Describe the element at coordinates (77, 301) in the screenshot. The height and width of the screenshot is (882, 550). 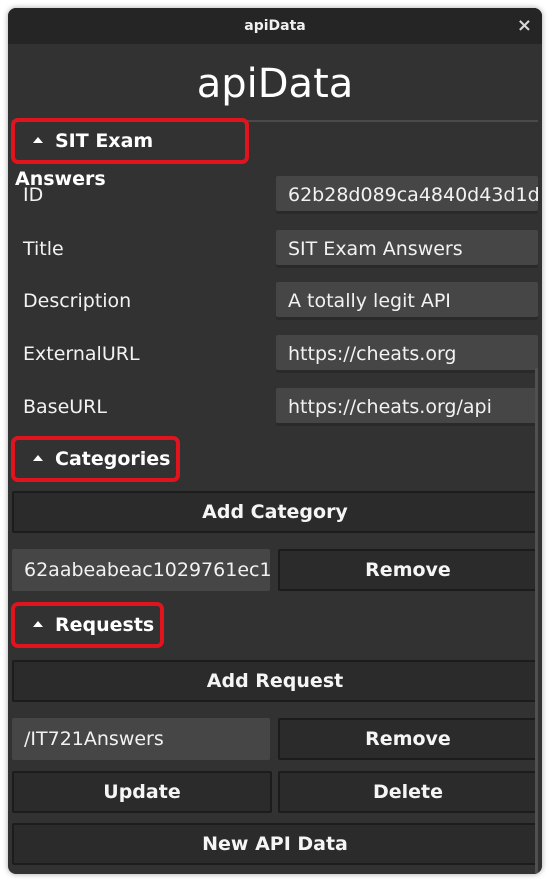
I see `field-label-description: Description` at that location.